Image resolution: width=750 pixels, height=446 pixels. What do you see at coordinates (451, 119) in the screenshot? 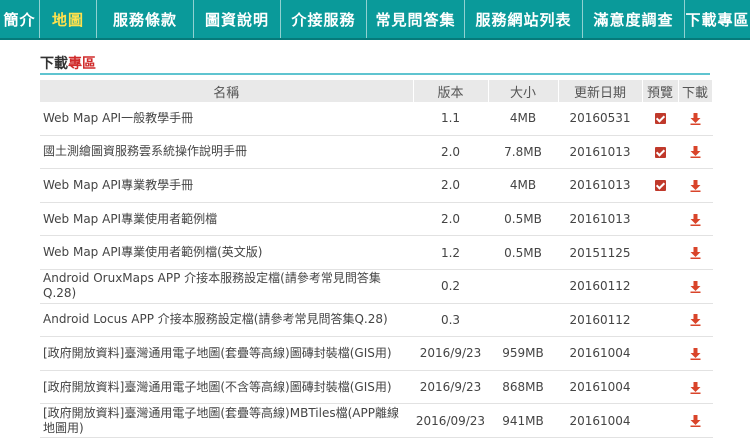
I see `file-version: 1.1` at bounding box center [451, 119].